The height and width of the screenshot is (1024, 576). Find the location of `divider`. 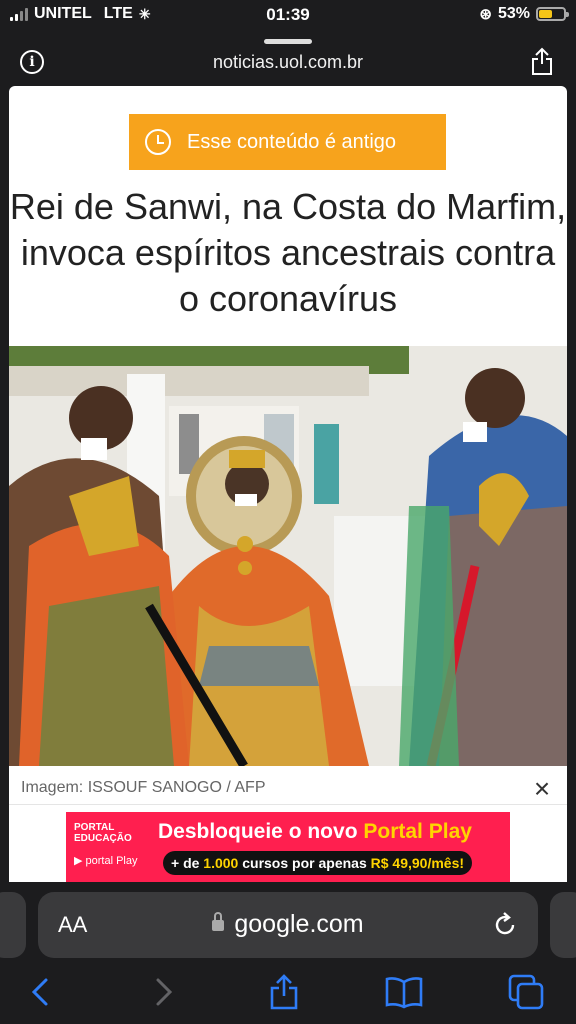

divider is located at coordinates (288, 804).